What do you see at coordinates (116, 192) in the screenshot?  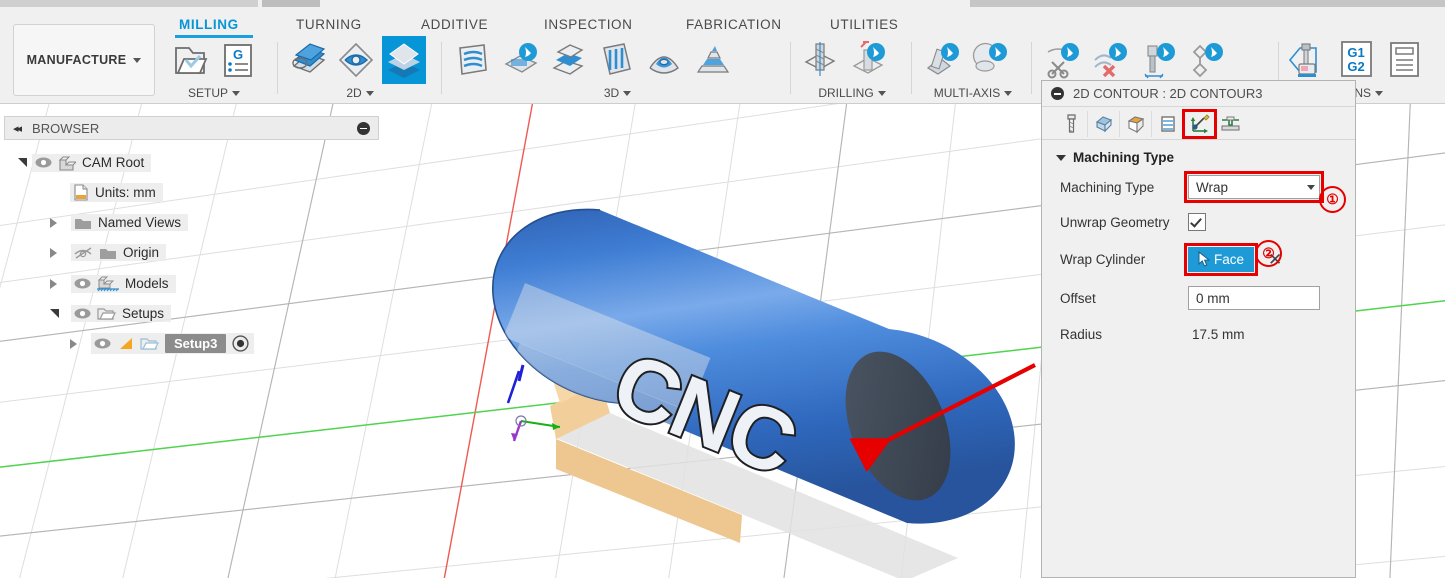 I see `tree-item-units: Units: mm` at bounding box center [116, 192].